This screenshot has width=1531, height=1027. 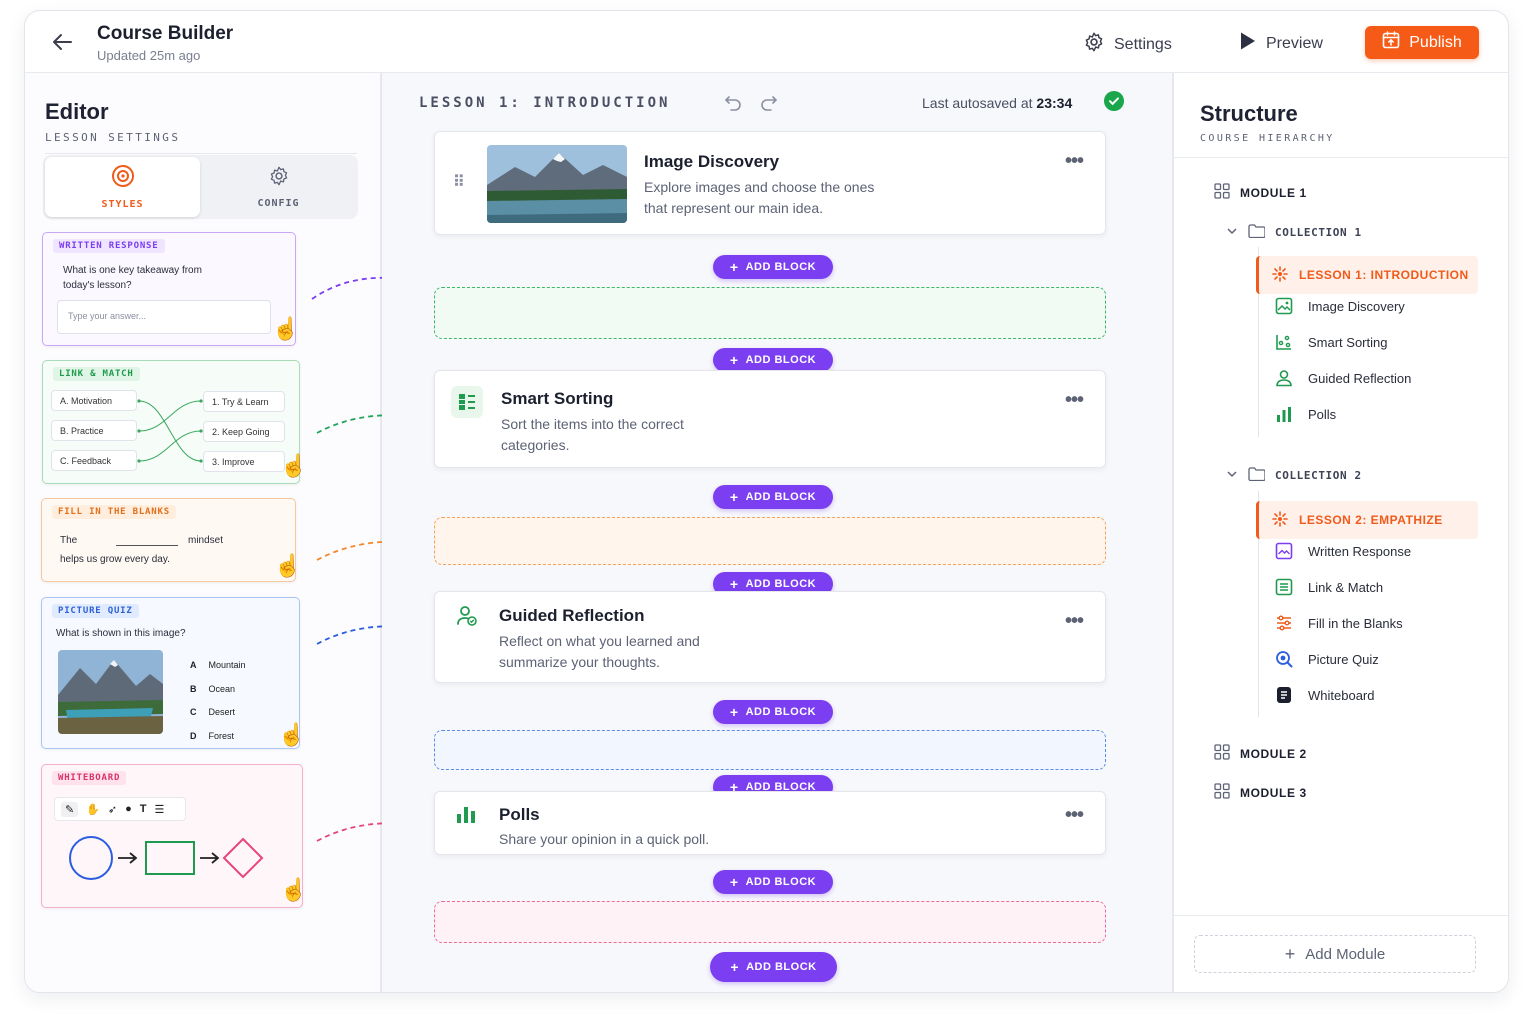 I want to click on block-title: Smart Sorting, so click(x=557, y=398).